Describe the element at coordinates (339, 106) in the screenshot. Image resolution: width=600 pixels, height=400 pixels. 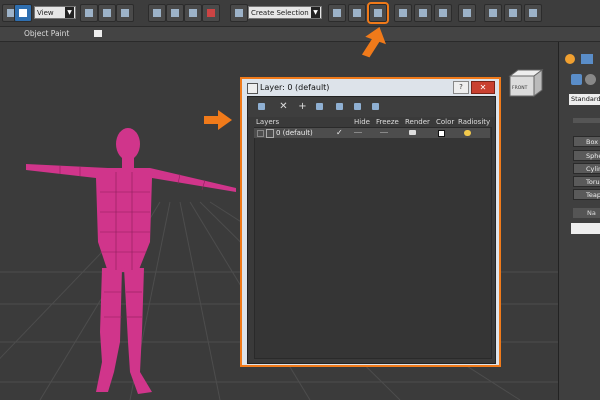
I see `highlight-selected-icon` at that location.